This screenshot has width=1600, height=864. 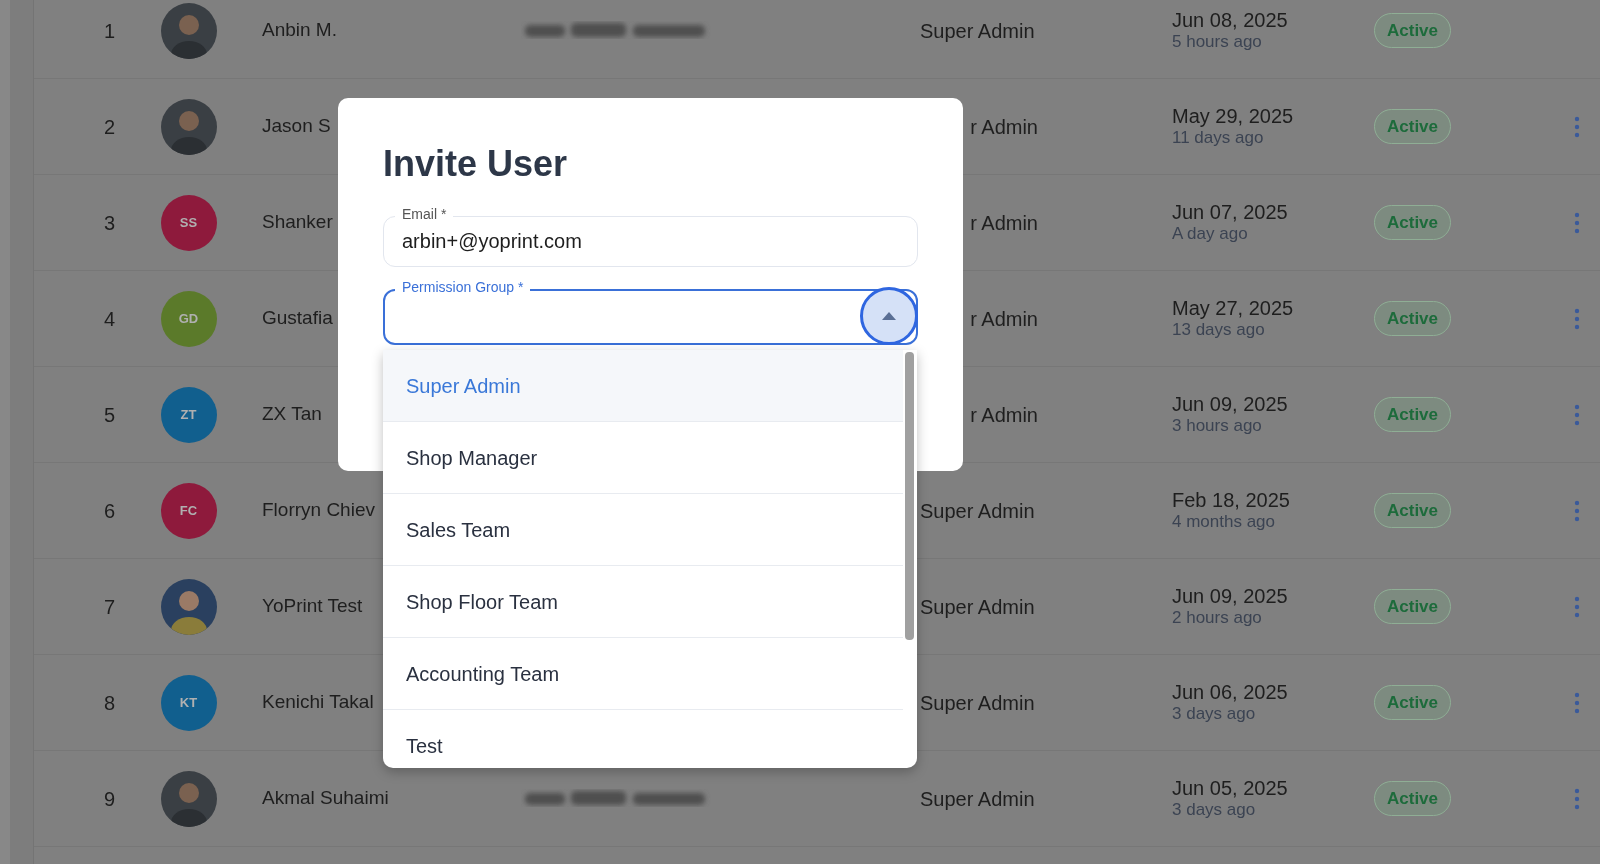 What do you see at coordinates (643, 458) in the screenshot?
I see `dropdown-option: Shop Manager` at bounding box center [643, 458].